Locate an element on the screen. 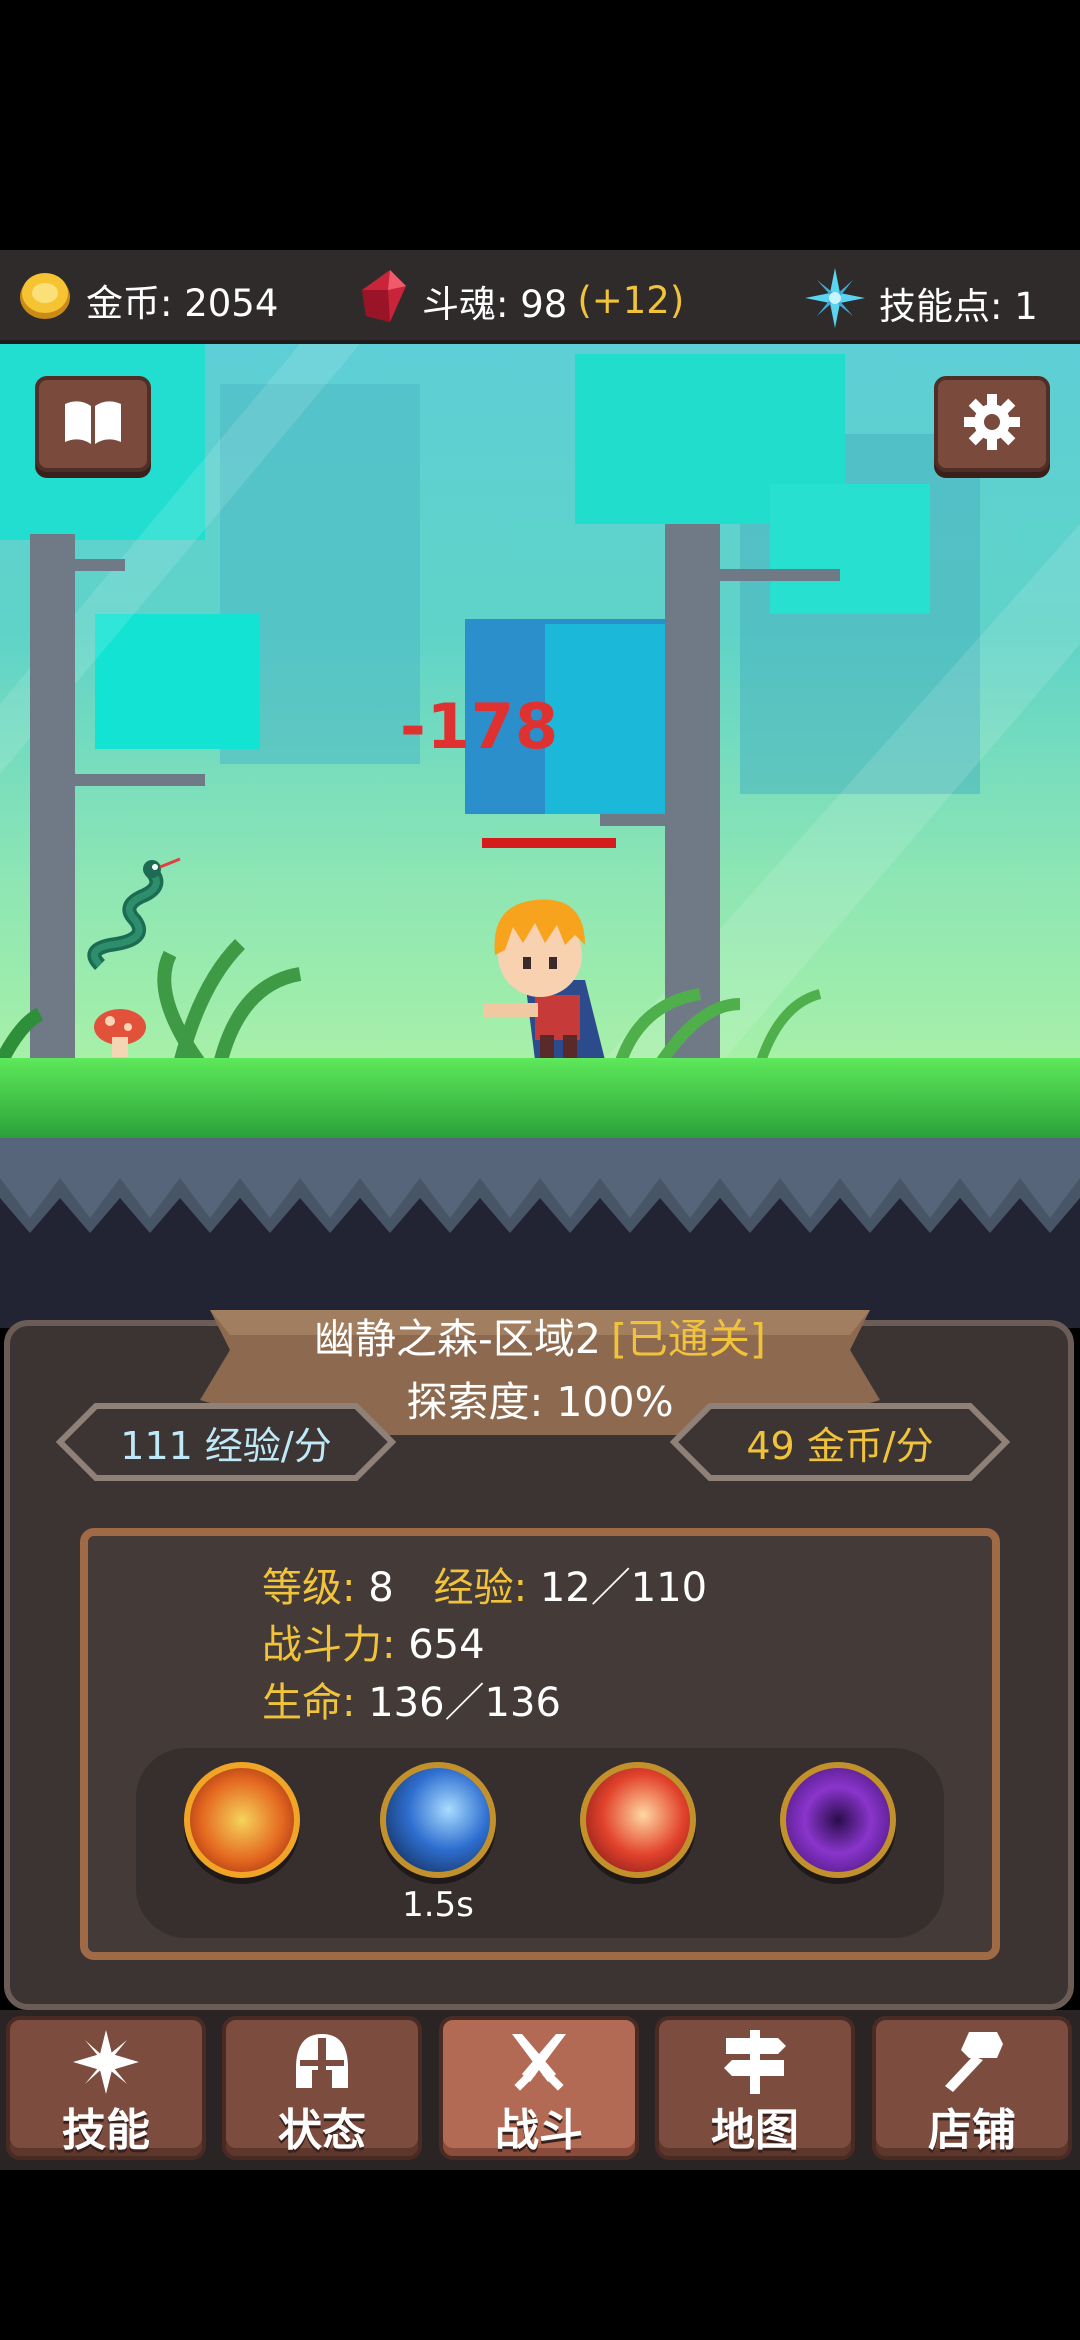 The height and width of the screenshot is (2340, 1080). soul-label: 斗魂: 98 is located at coordinates (495, 304).